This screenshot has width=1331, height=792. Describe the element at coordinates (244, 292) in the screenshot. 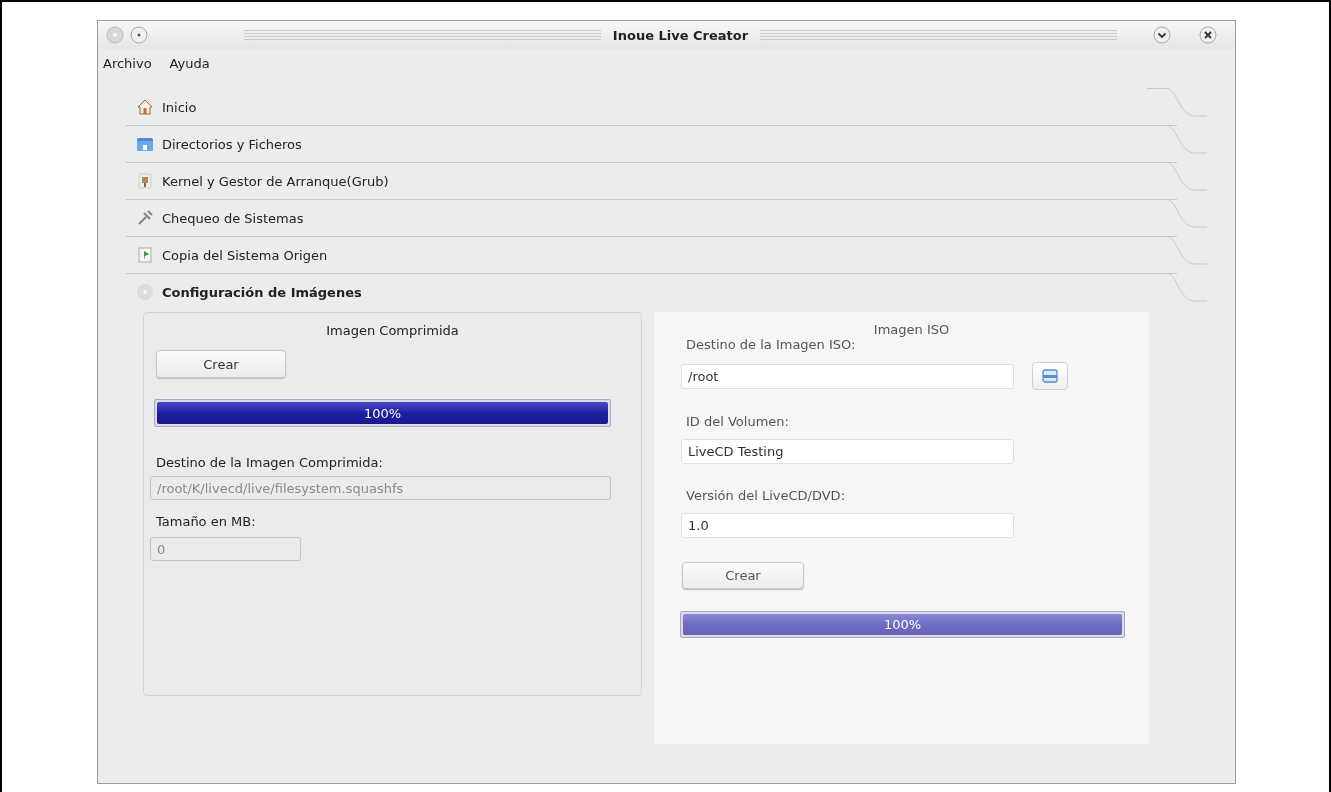

I see `section-header: Configuración de Imágenes` at that location.